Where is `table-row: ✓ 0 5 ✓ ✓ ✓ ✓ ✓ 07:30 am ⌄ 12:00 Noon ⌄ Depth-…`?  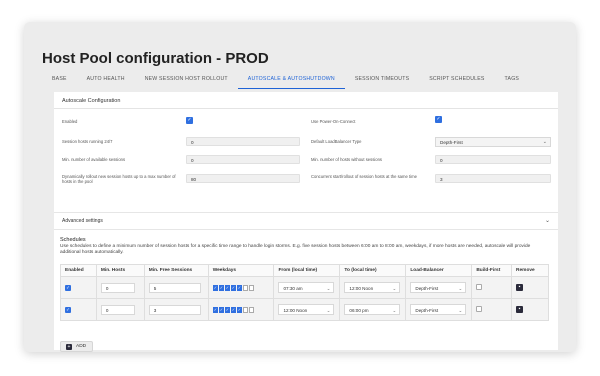
table-row: ✓ 0 5 ✓ ✓ ✓ ✓ ✓ 07:30 am ⌄ 12:00 Noon ⌄ Depth-… is located at coordinates (304, 287).